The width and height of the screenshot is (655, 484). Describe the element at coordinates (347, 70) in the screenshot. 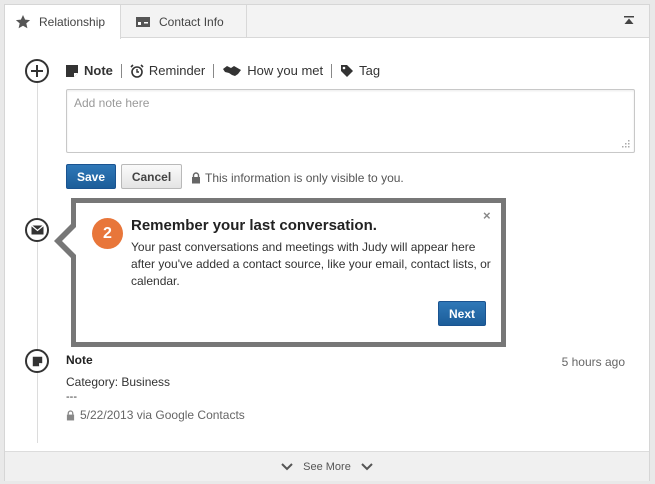

I see `tag-icon` at that location.